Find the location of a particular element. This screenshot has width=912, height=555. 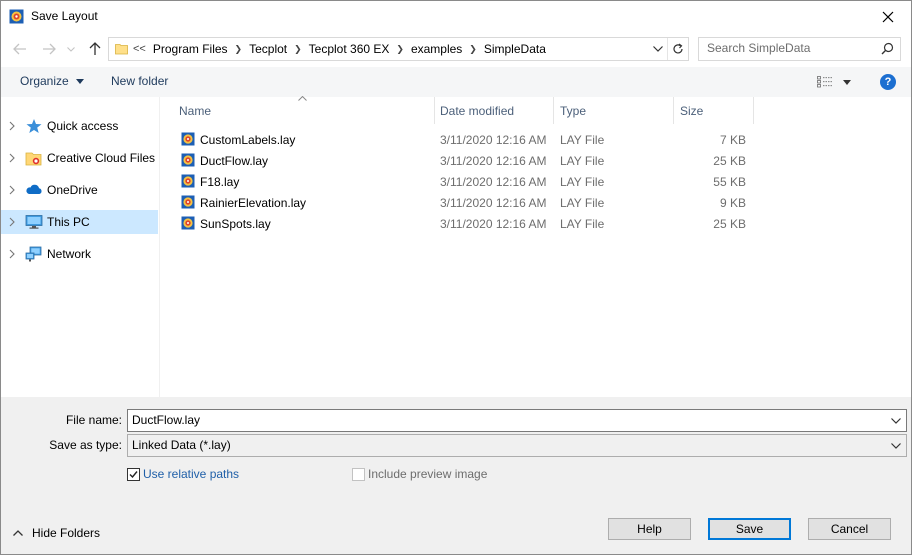

folder-icon is located at coordinates (121, 49).